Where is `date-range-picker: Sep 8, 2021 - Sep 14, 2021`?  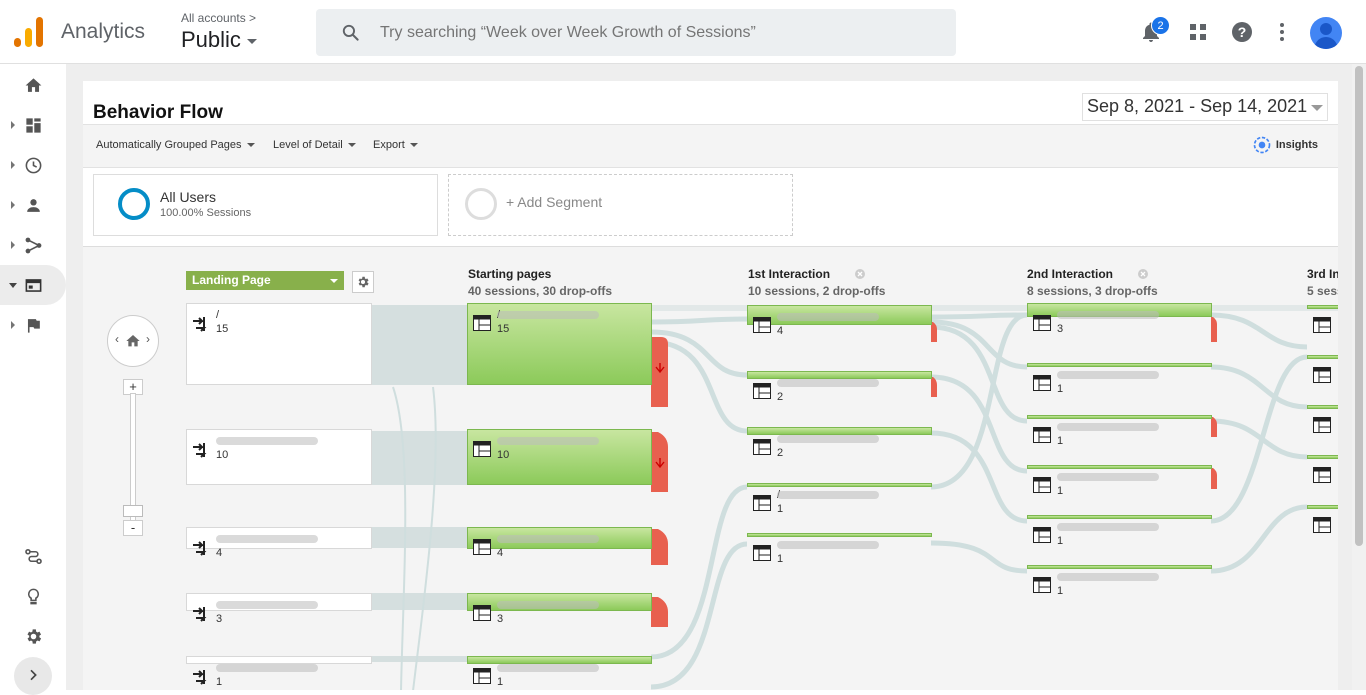
date-range-picker: Sep 8, 2021 - Sep 14, 2021 is located at coordinates (1205, 107).